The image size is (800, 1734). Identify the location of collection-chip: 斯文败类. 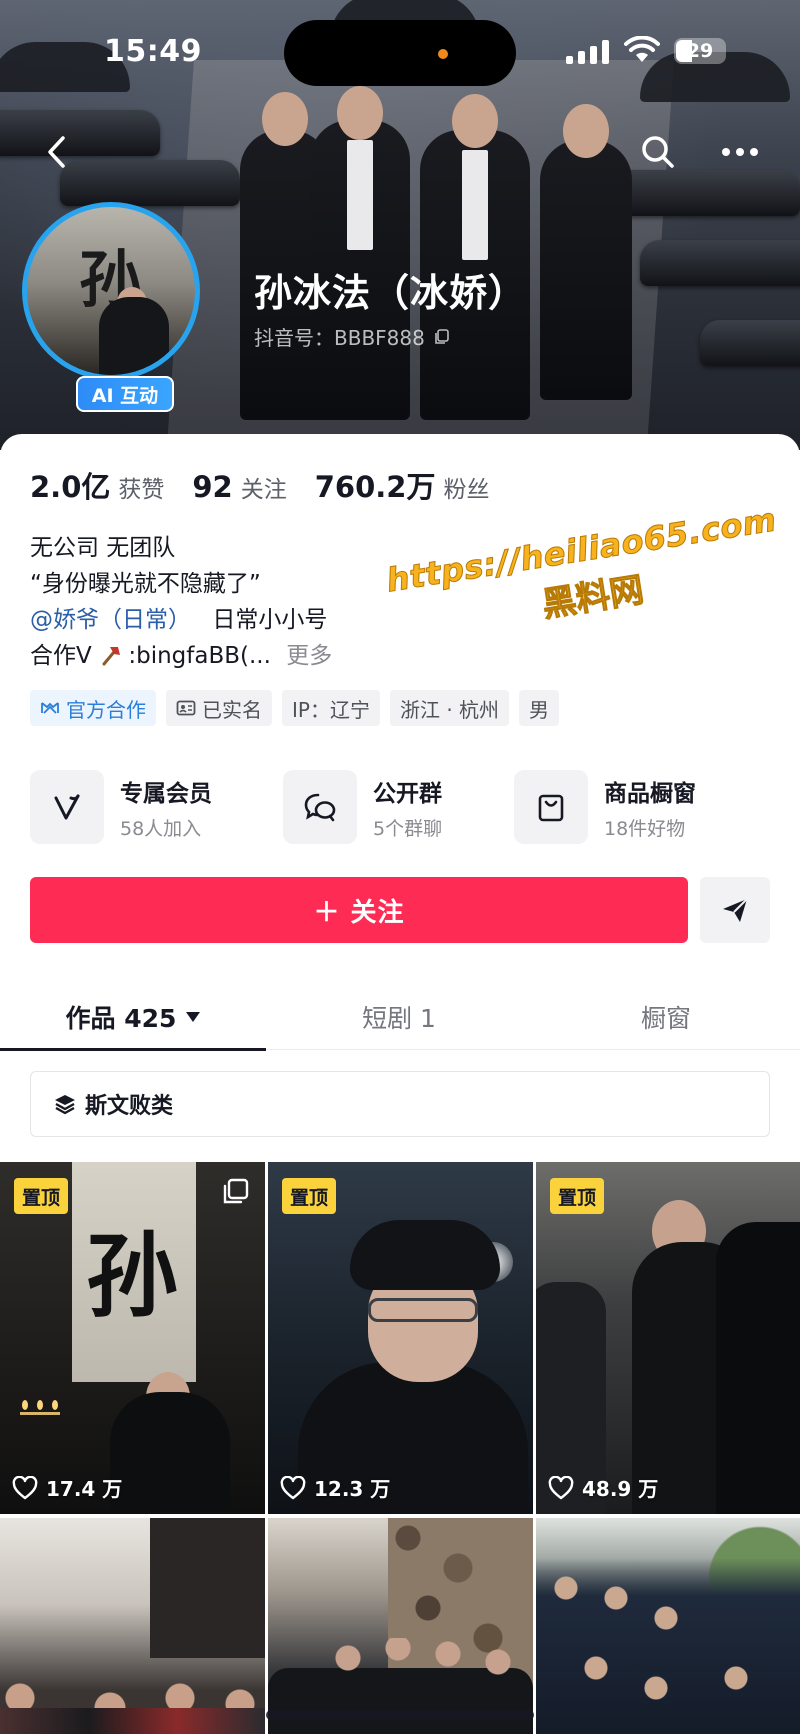
(400, 1104).